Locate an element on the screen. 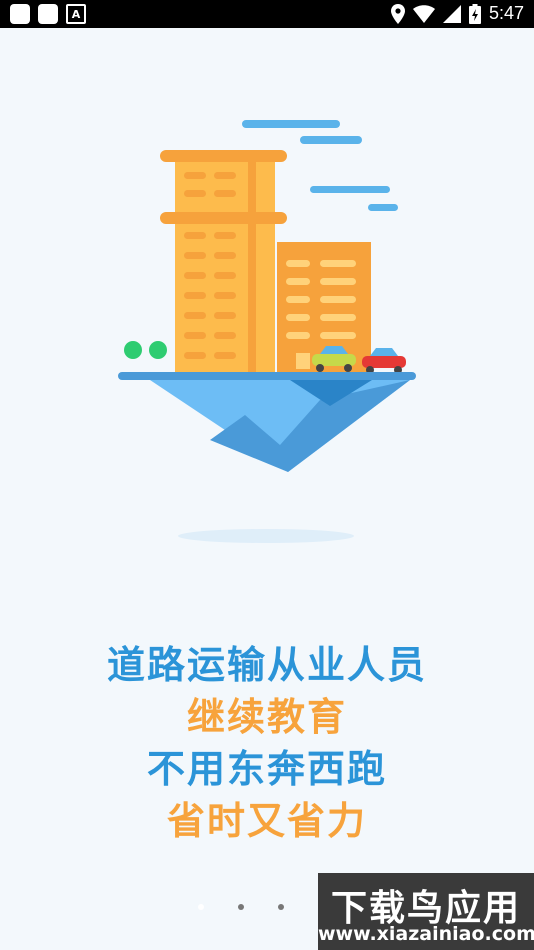 The width and height of the screenshot is (534, 950). location-icon is located at coordinates (397, 13).